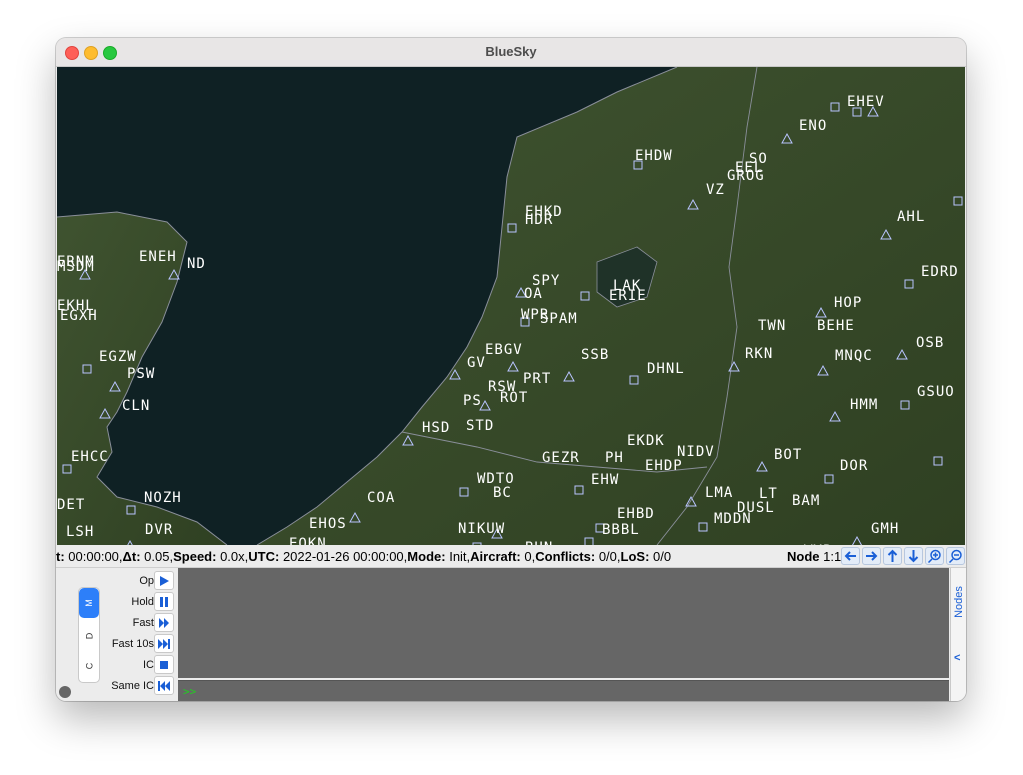  Describe the element at coordinates (563, 690) in the screenshot. I see `command-input: >>` at that location.